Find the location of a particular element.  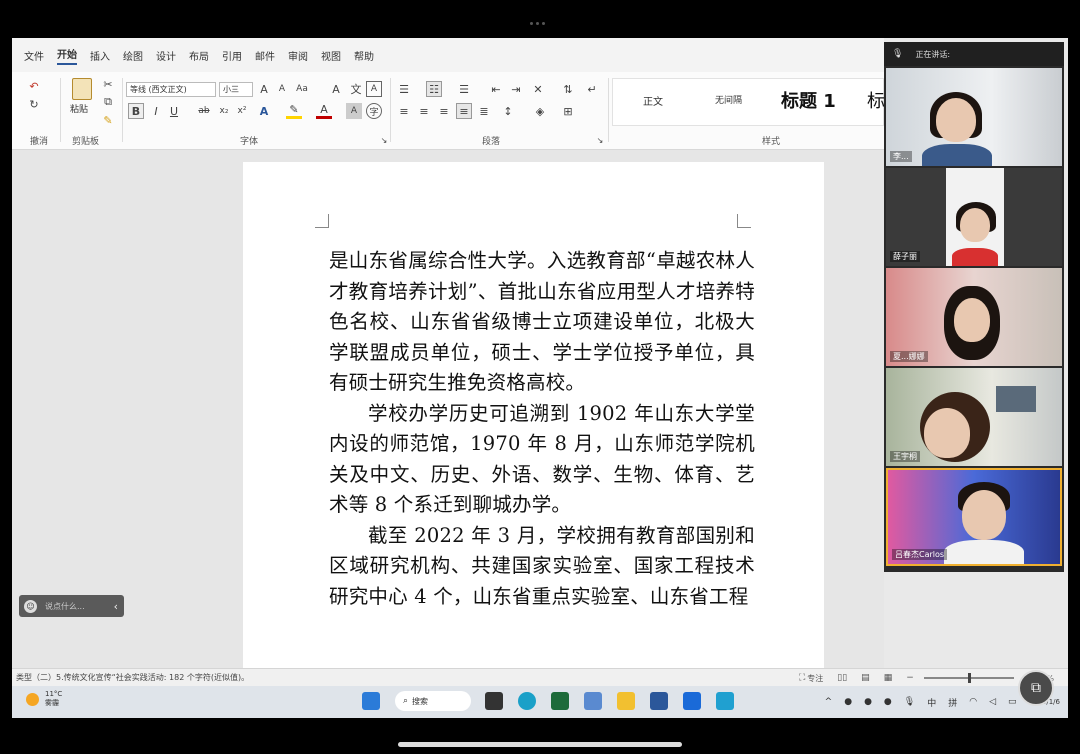

strikethrough-button: ab is located at coordinates (204, 111).